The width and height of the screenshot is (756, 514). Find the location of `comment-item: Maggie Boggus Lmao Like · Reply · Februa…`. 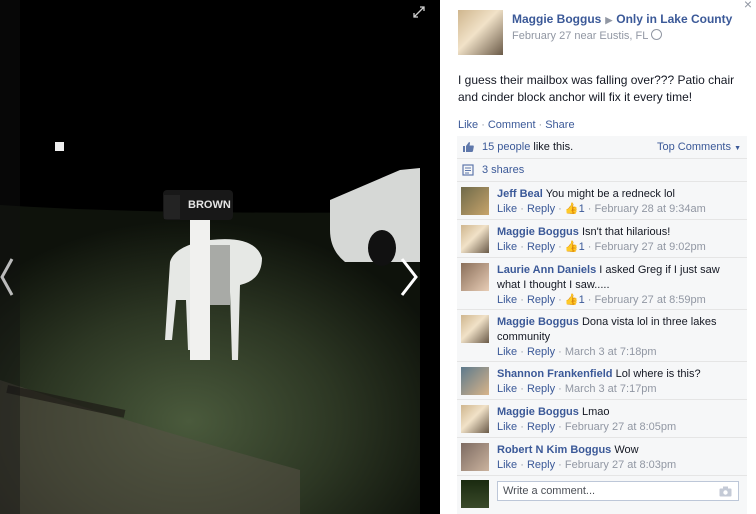

comment-item: Maggie Boggus Lmao Like · Reply · Februa… is located at coordinates (602, 419).